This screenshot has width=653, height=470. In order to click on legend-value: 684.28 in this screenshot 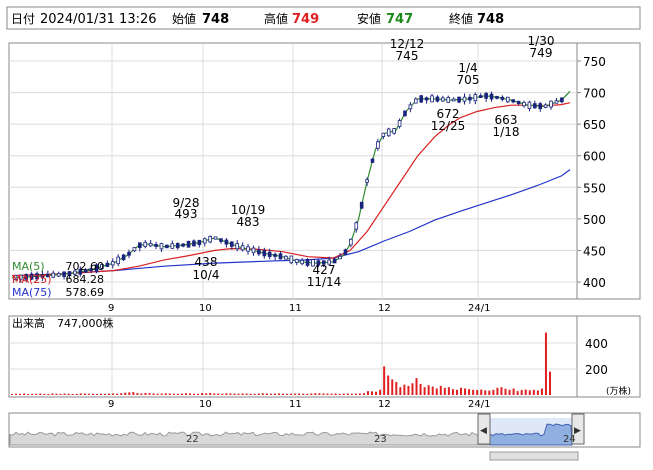, I will do `click(85, 279)`.